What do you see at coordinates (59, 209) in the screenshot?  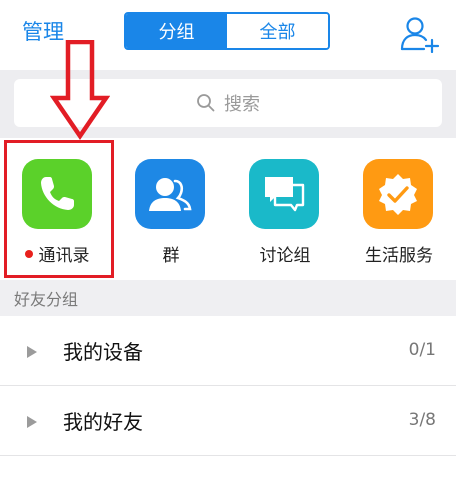 I see `highlight-box` at bounding box center [59, 209].